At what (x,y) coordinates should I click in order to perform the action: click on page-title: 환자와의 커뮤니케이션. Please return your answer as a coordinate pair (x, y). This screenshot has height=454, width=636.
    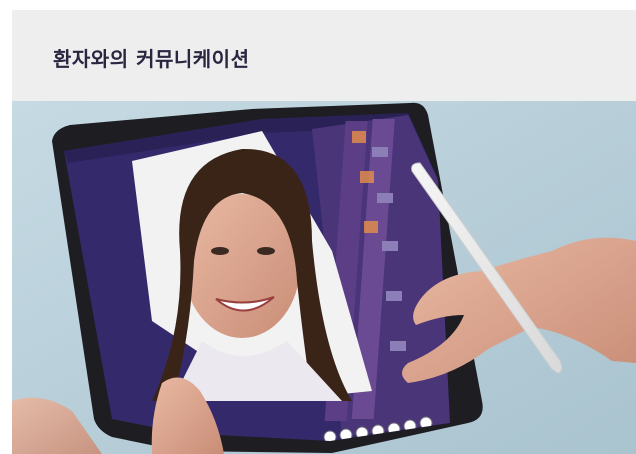
    Looking at the image, I should click on (151, 59).